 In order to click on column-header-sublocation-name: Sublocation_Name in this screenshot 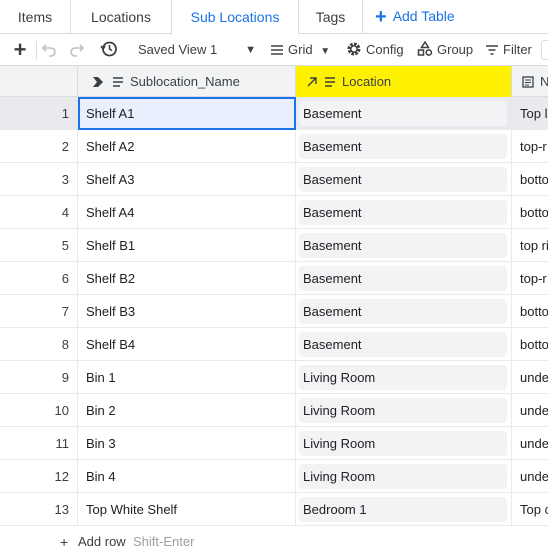, I will do `click(187, 81)`.